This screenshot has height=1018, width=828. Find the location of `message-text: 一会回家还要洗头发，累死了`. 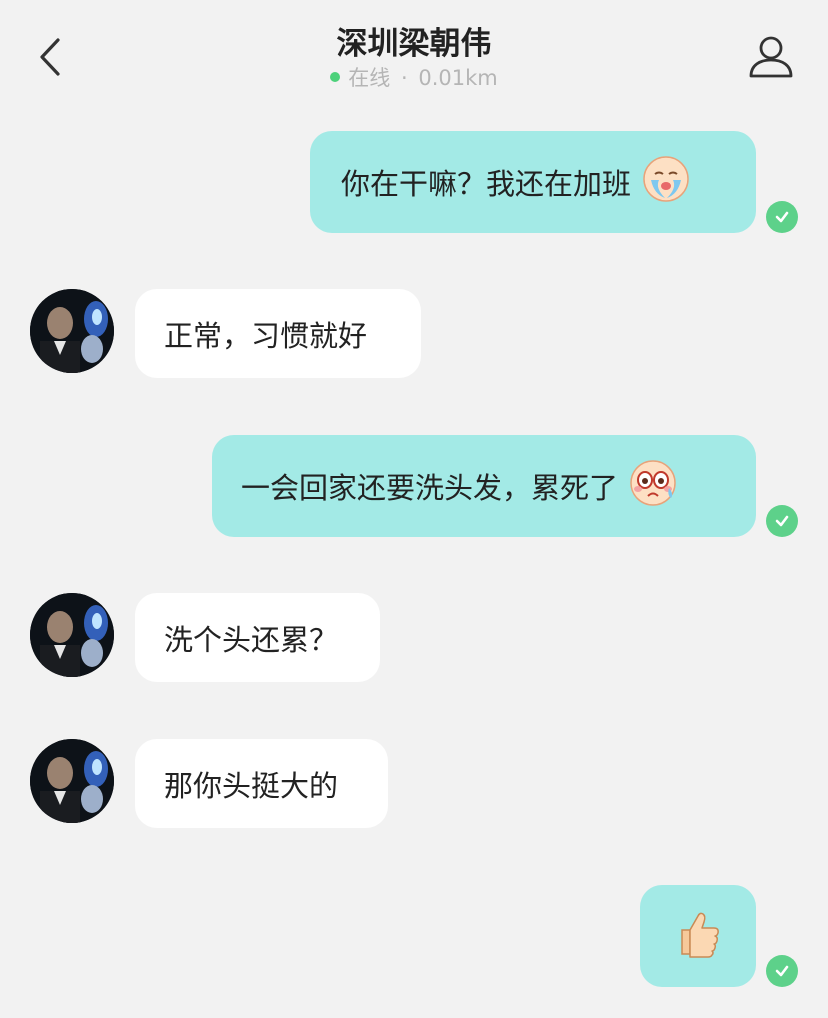

message-text: 一会回家还要洗头发，累死了 is located at coordinates (430, 488).